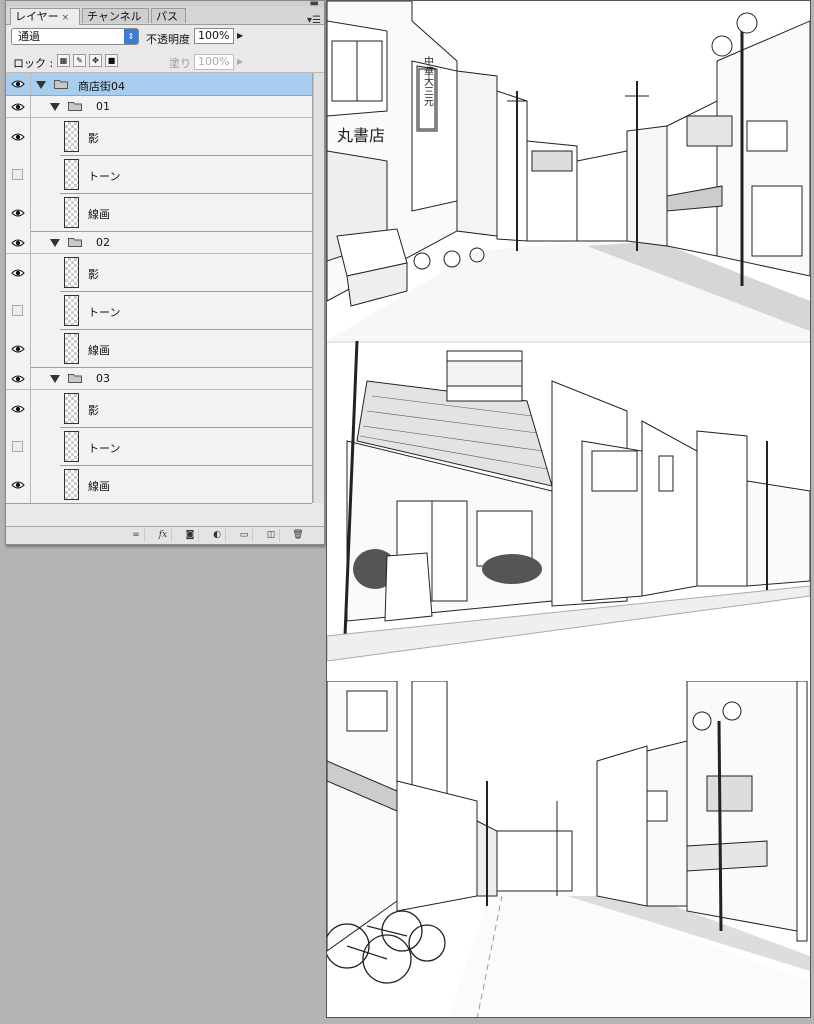 The width and height of the screenshot is (814, 1024). Describe the element at coordinates (214, 62) in the screenshot. I see `fill-input: 100%` at that location.